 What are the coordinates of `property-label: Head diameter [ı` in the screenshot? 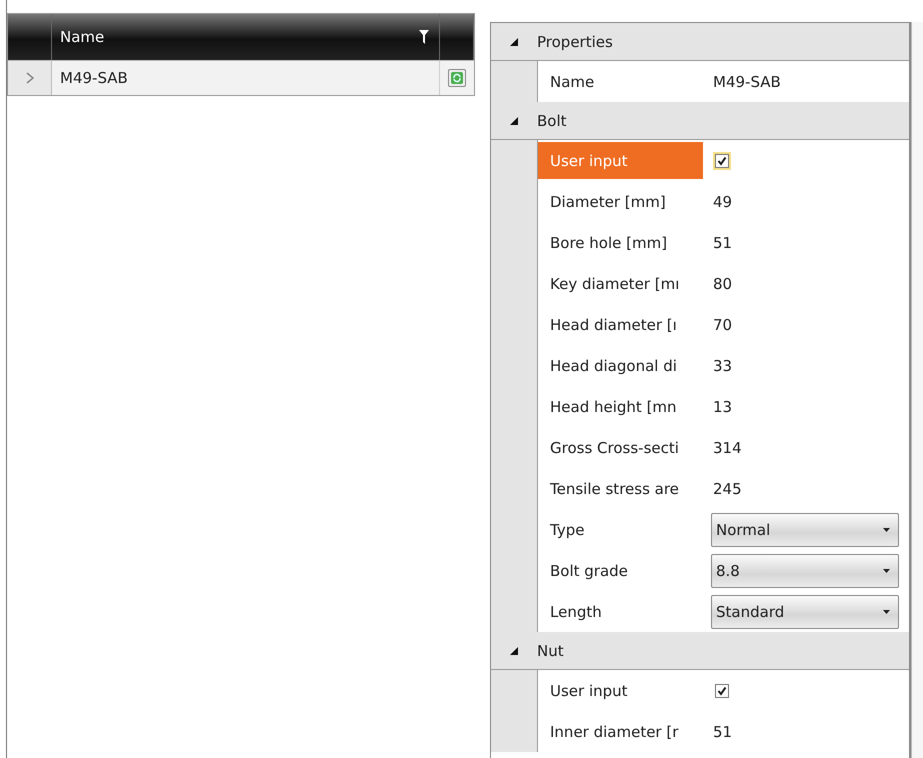 It's located at (620, 324).